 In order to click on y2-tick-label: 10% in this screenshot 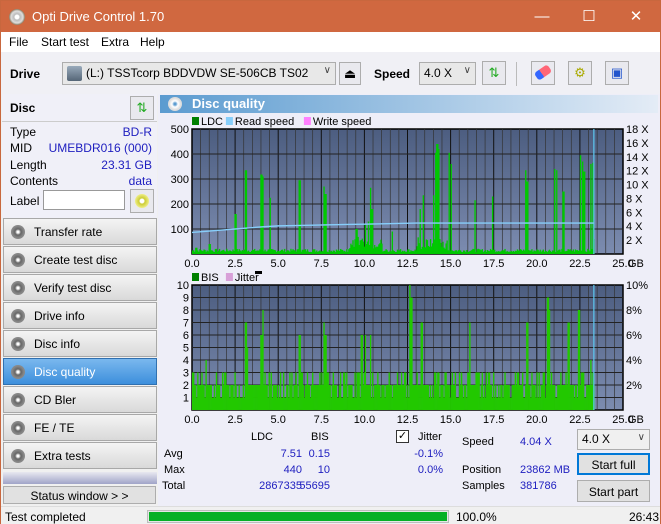, I will do `click(637, 286)`.